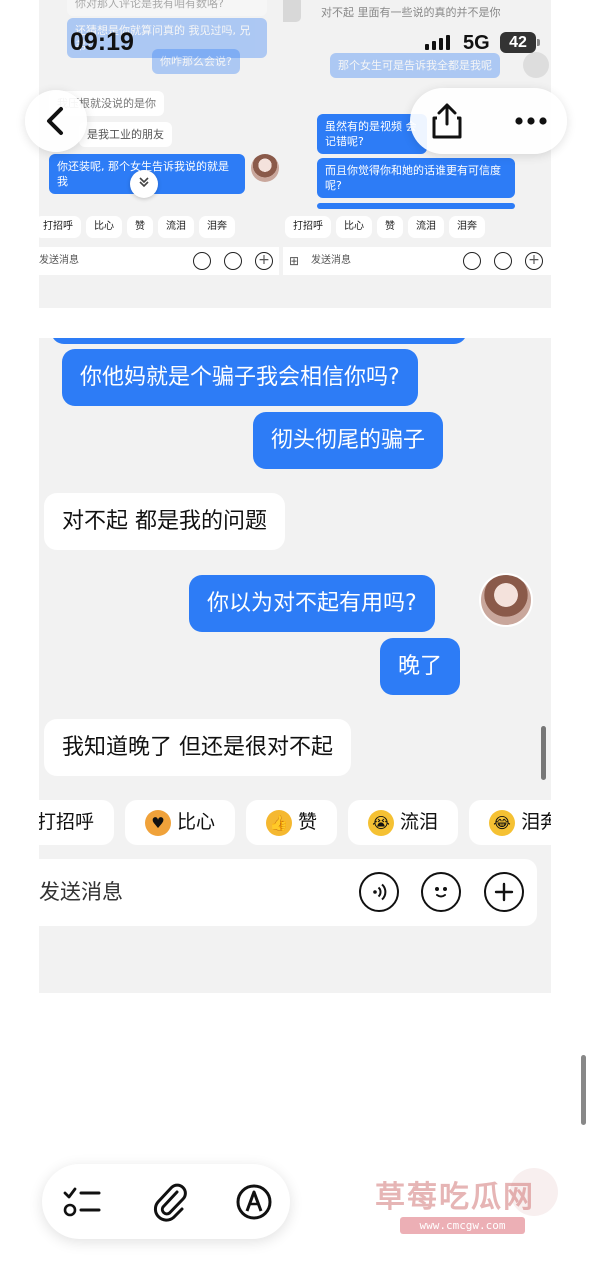  Describe the element at coordinates (164, 521) in the screenshot. I see `message-in: 对不起 都是我的问题` at that location.